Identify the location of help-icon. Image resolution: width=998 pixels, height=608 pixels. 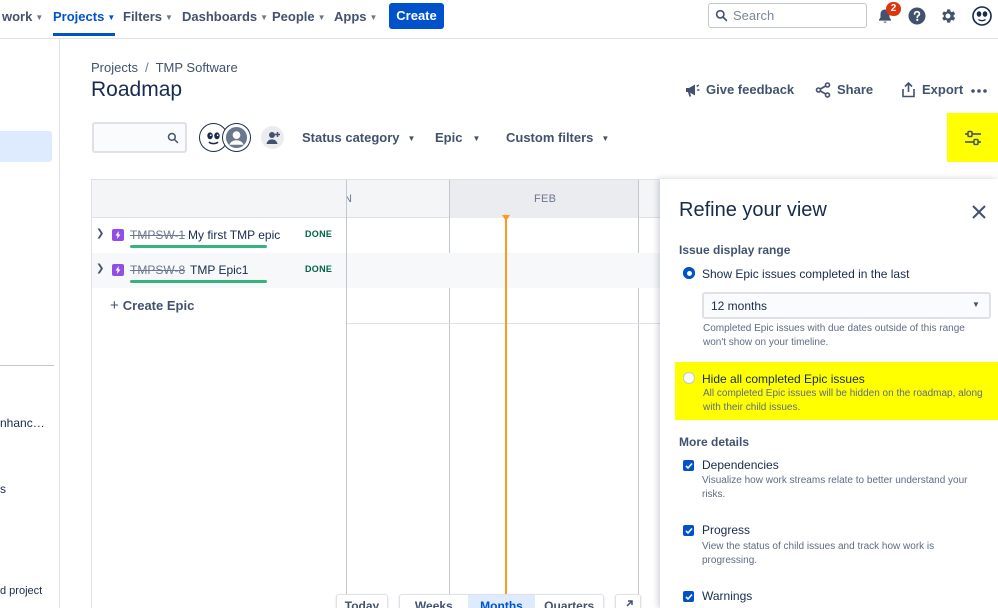
(917, 16).